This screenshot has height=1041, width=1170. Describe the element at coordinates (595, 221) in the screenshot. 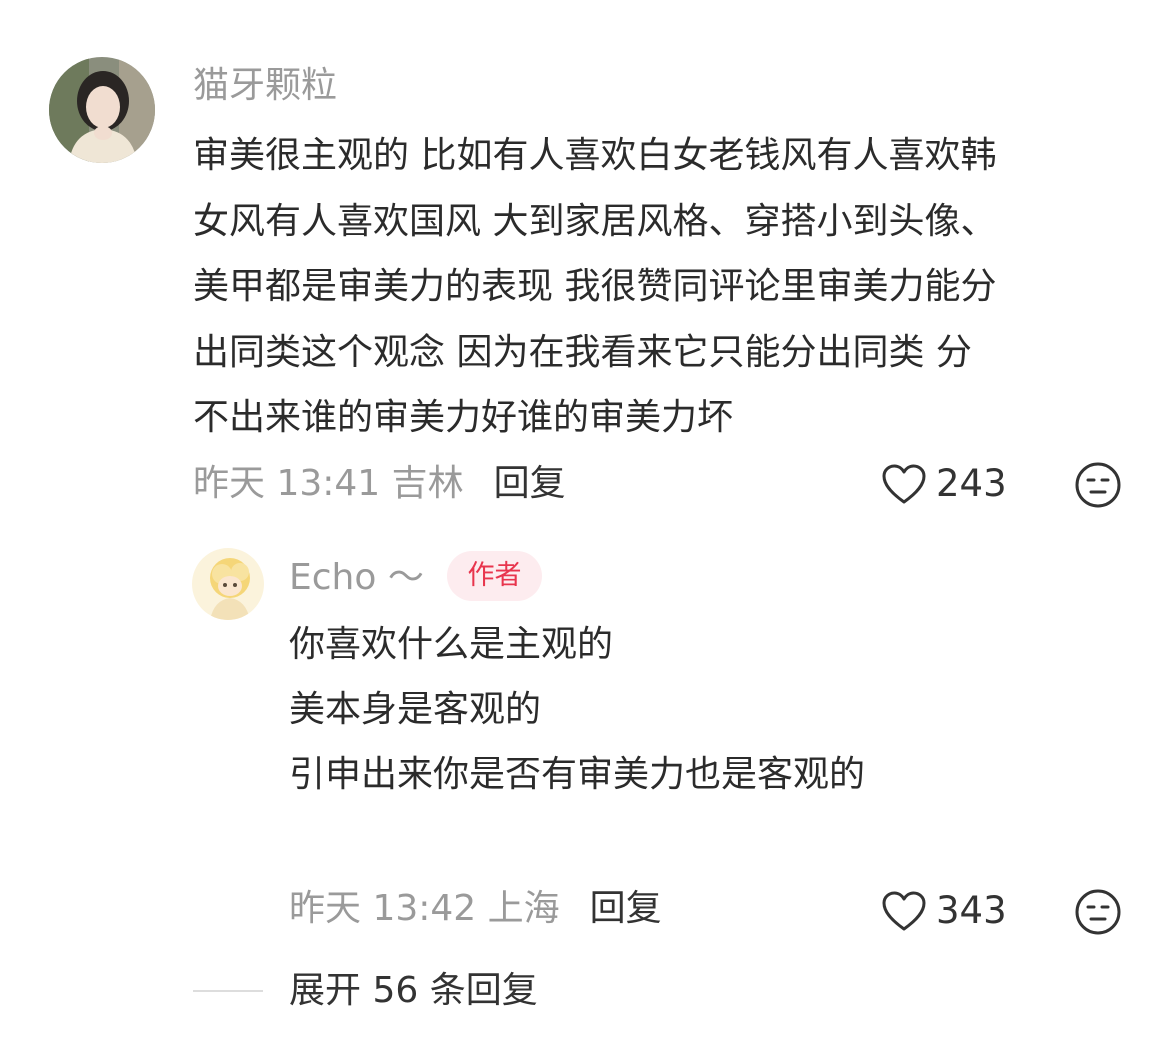

I see `comment-line: 女风有人喜欢国风 大到家居风格、穿搭小到头像、` at that location.